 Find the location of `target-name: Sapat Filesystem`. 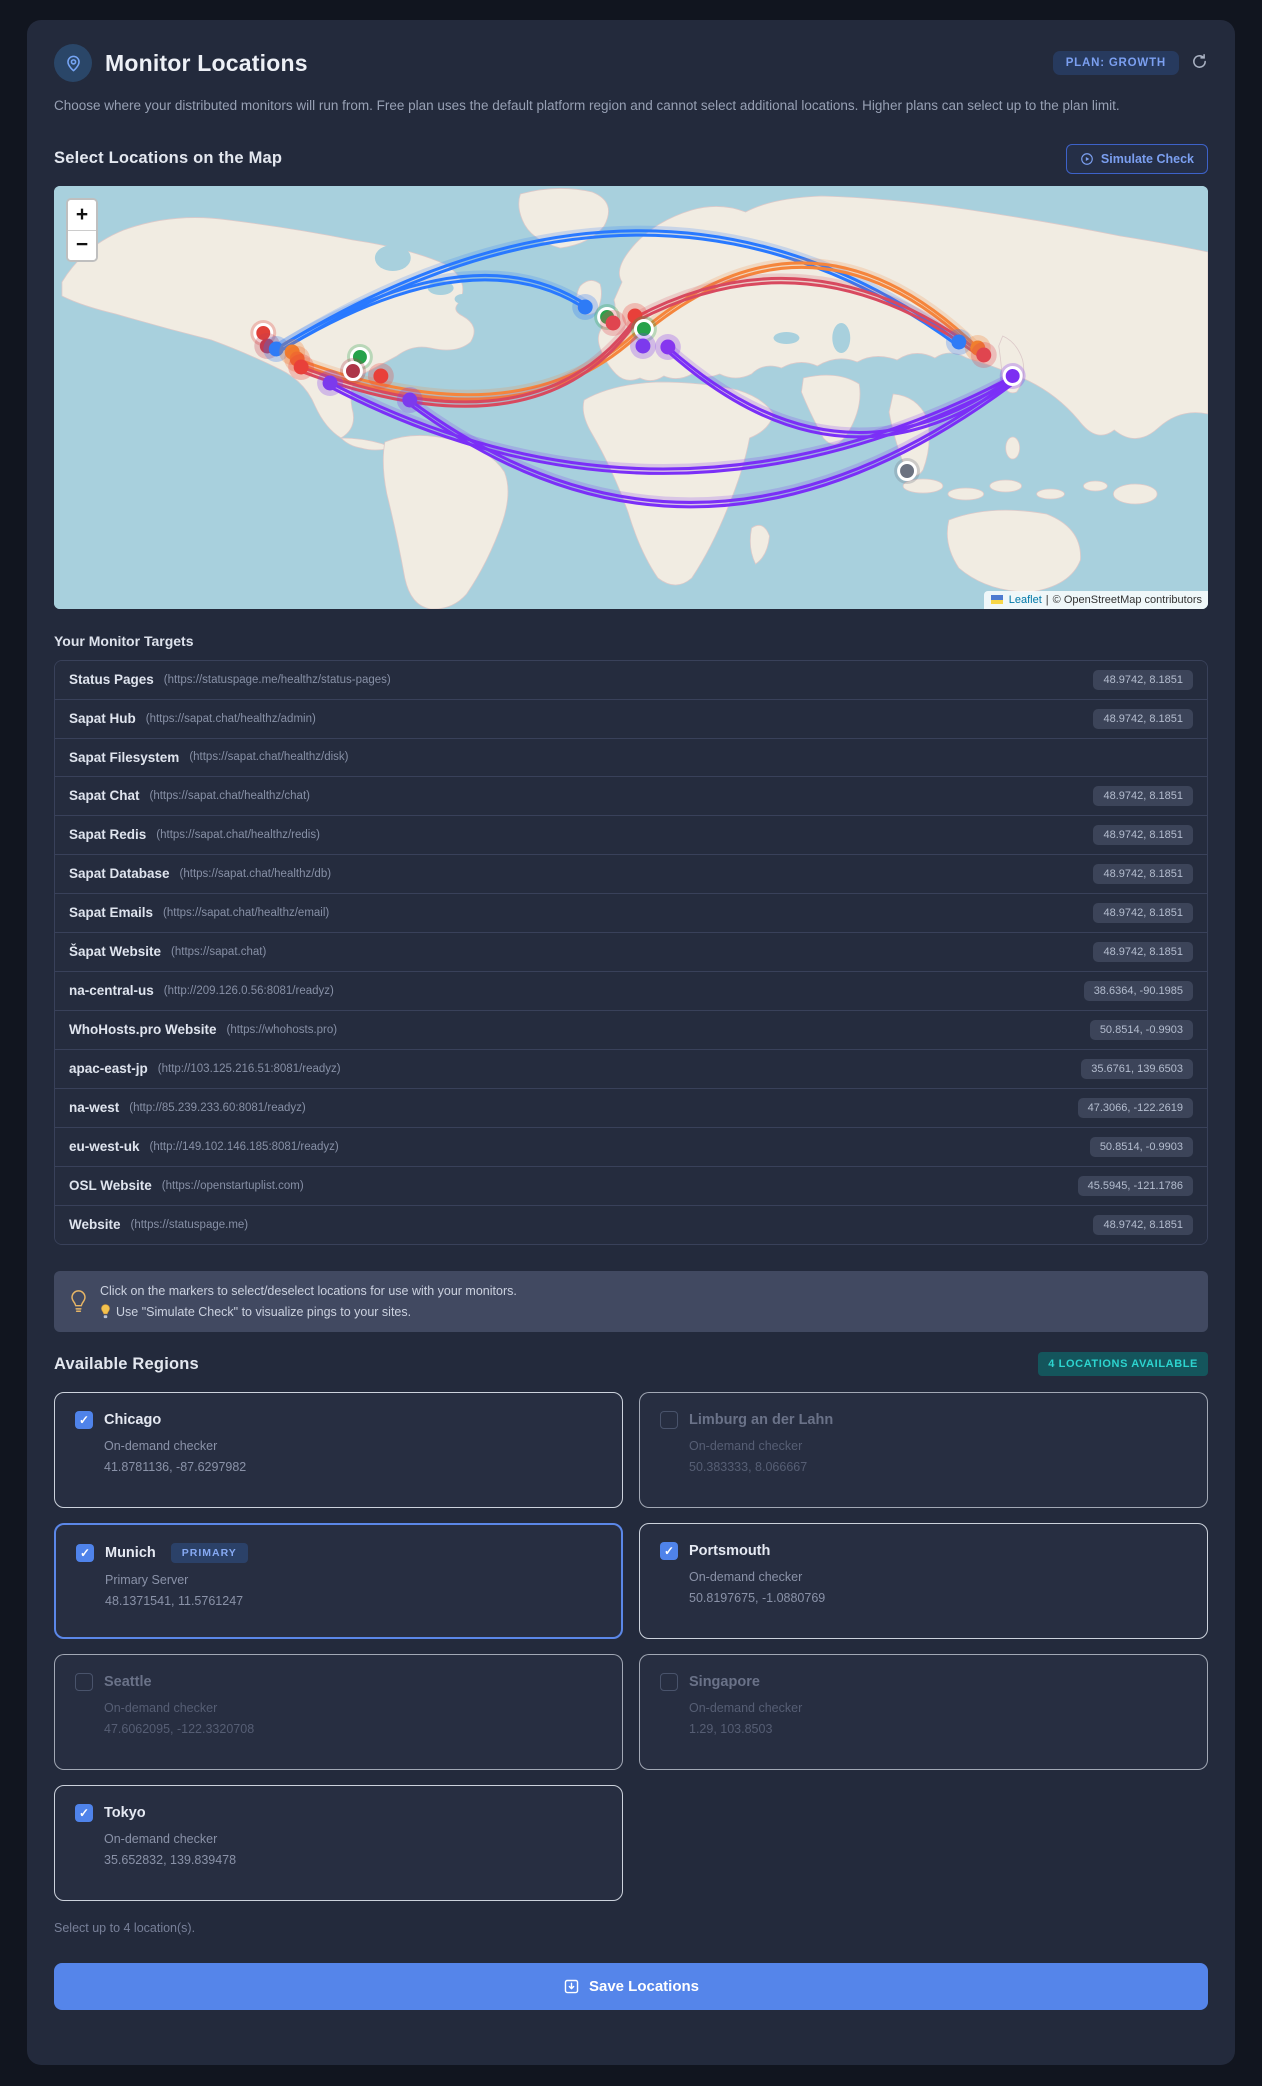

target-name: Sapat Filesystem is located at coordinates (124, 757).